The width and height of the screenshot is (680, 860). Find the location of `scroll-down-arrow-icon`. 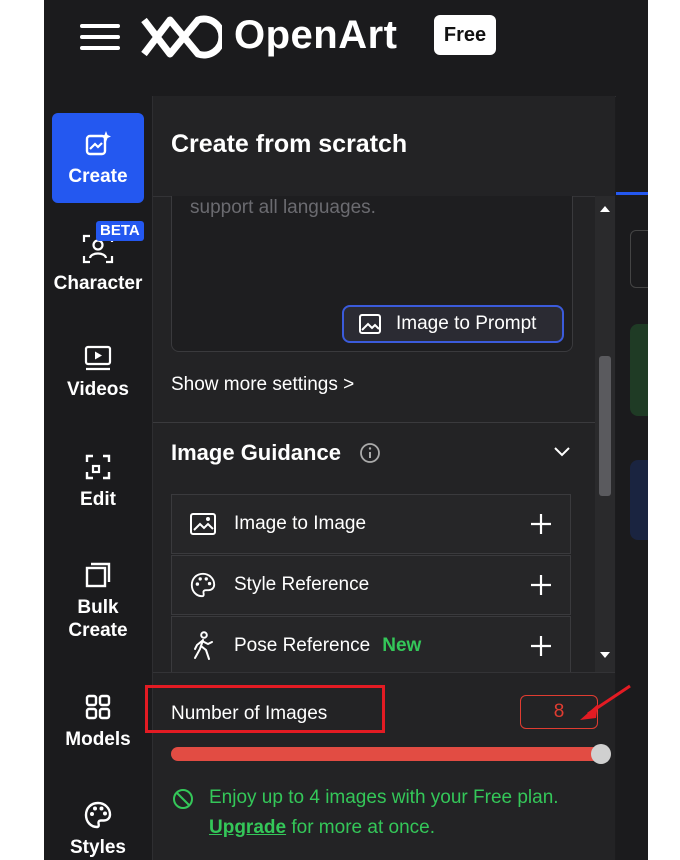

scroll-down-arrow-icon is located at coordinates (605, 655).